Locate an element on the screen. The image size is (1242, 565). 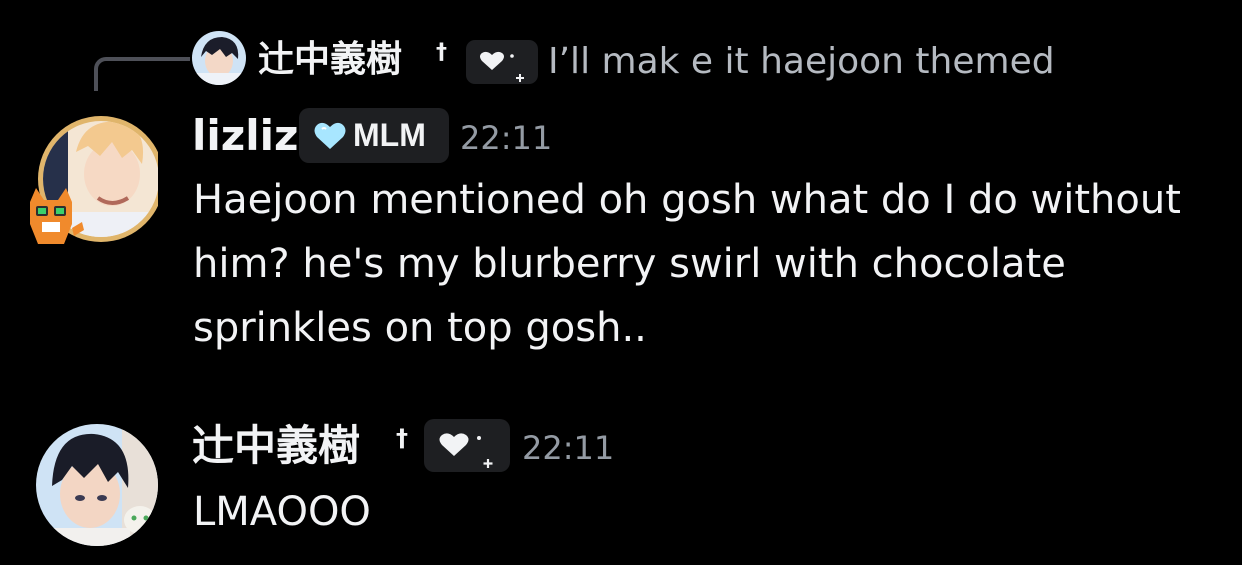
lizliz-avatar is located at coordinates (94, 179).